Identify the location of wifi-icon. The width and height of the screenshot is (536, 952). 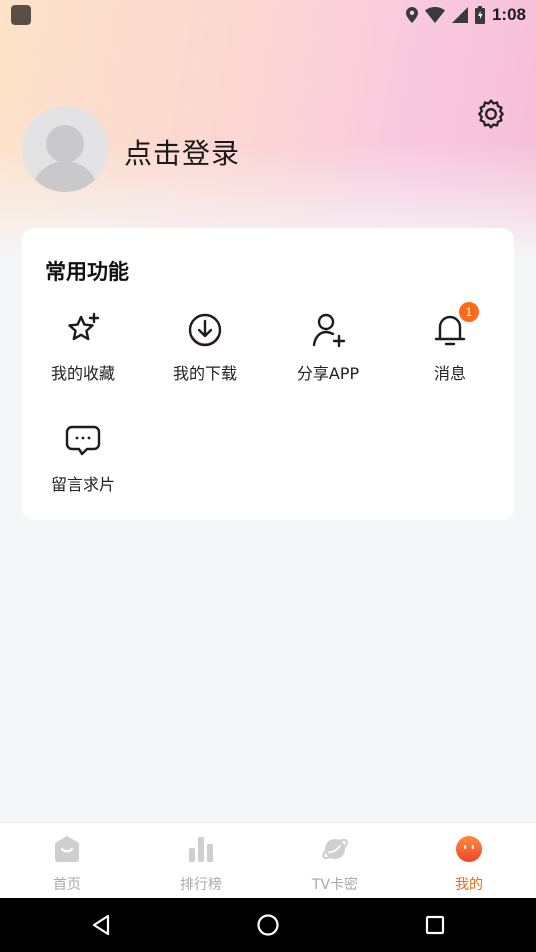
(434, 15).